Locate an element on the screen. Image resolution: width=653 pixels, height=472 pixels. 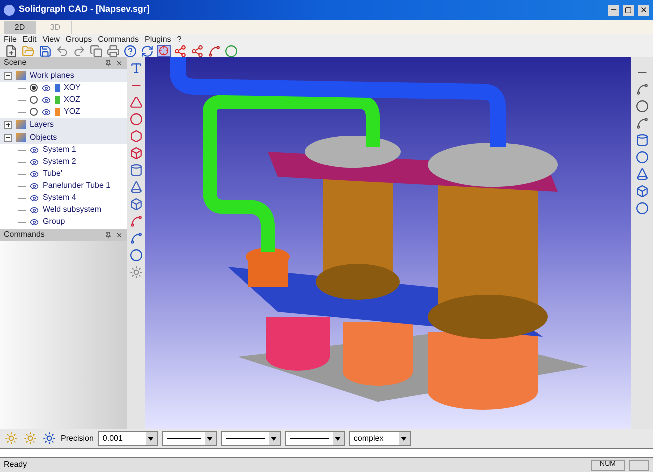
save-icon is located at coordinates (45, 51).